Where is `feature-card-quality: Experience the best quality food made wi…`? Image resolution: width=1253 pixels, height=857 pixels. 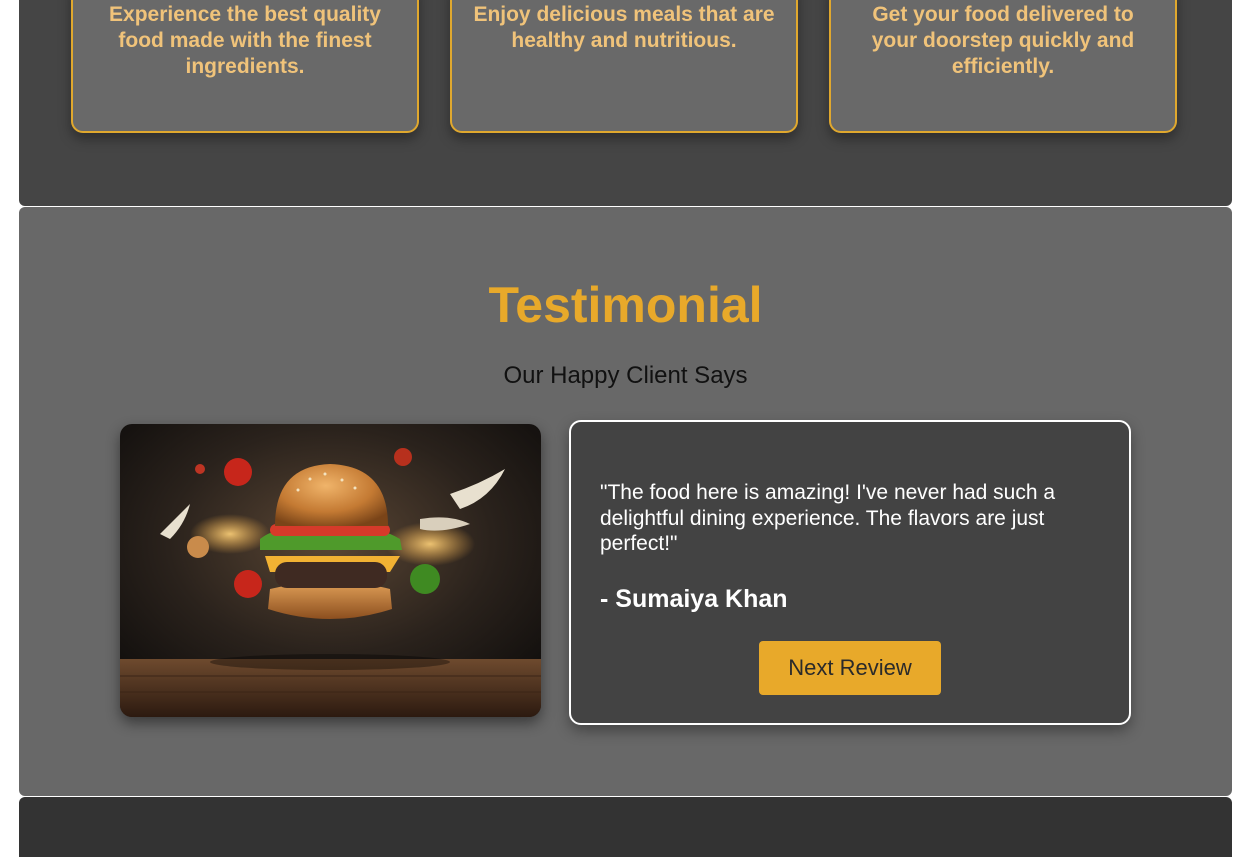 feature-card-quality: Experience the best quality food made wi… is located at coordinates (245, 66).